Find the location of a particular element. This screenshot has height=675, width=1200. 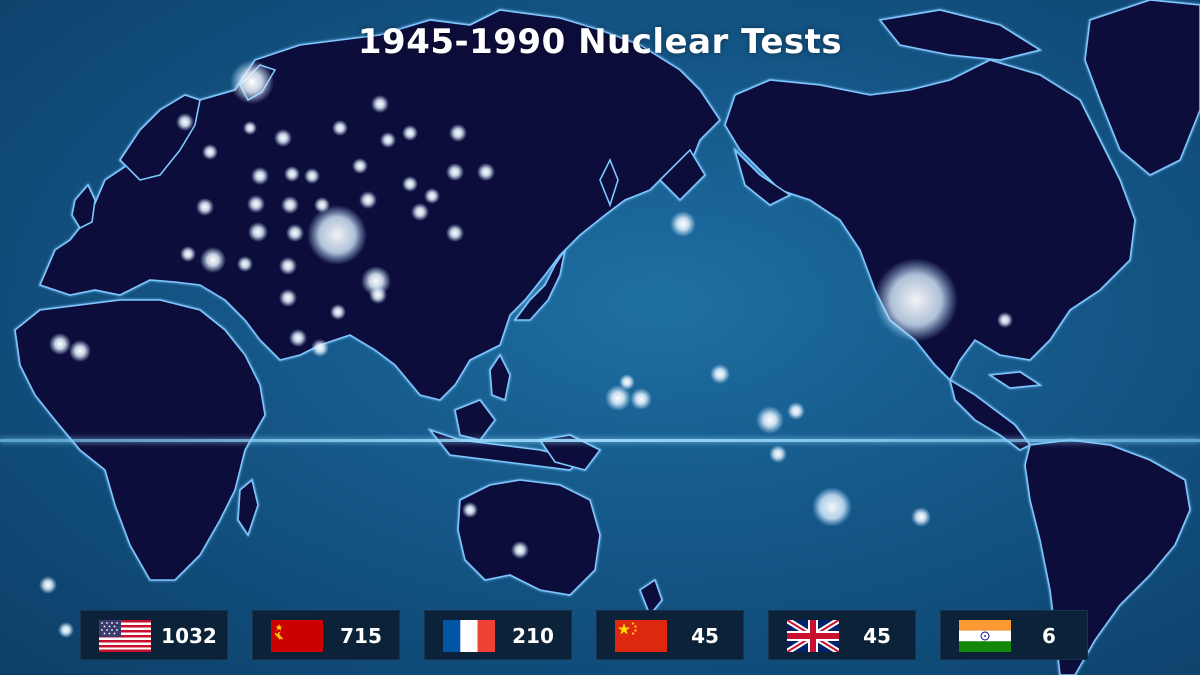

legend-item-france: 210 is located at coordinates (498, 635).